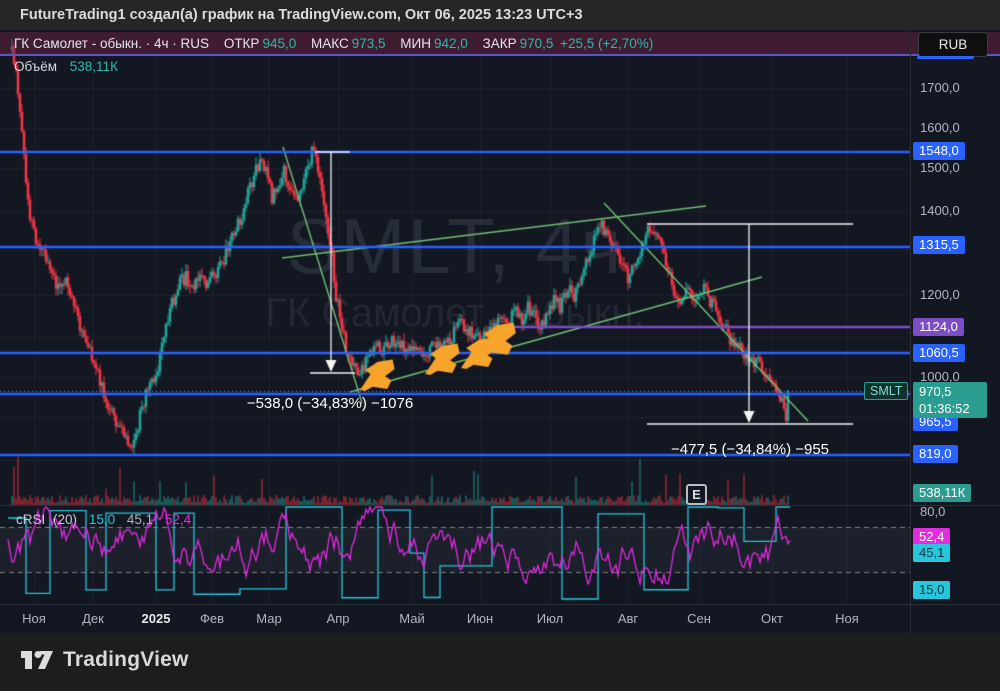 This screenshot has width=1000, height=691. I want to click on price-scale-separator, so click(910, 331).